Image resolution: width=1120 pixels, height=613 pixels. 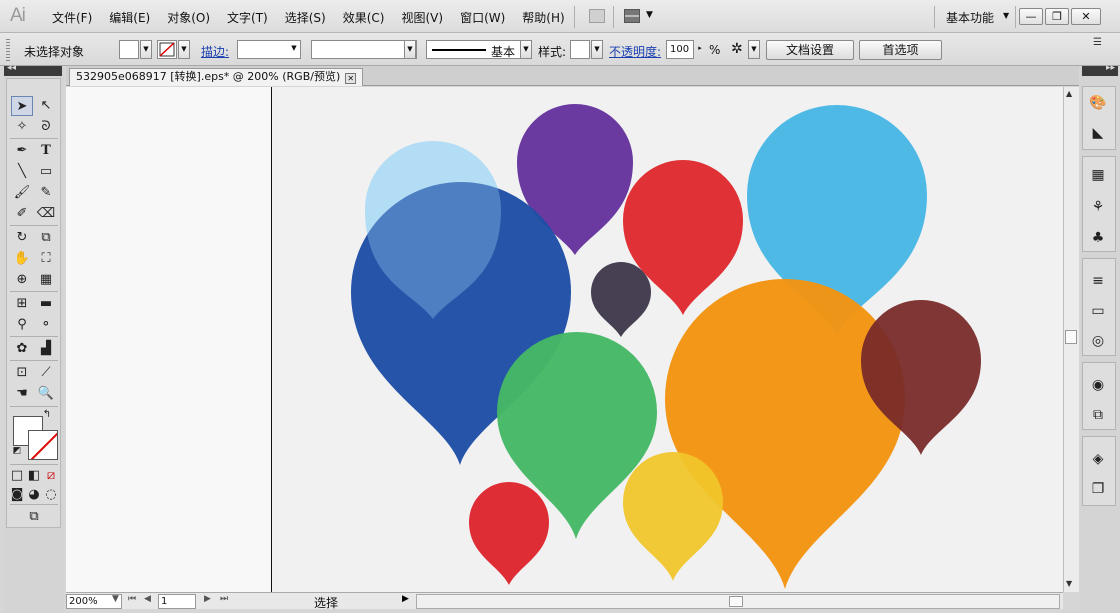 What do you see at coordinates (207, 599) in the screenshot?
I see `next-artboard-icon: ▶` at bounding box center [207, 599].